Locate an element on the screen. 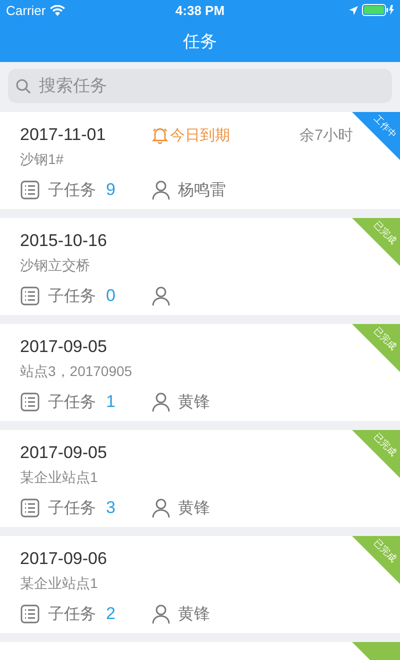 This screenshot has height=660, width=400. task-date: 2017-09-06 is located at coordinates (64, 559).